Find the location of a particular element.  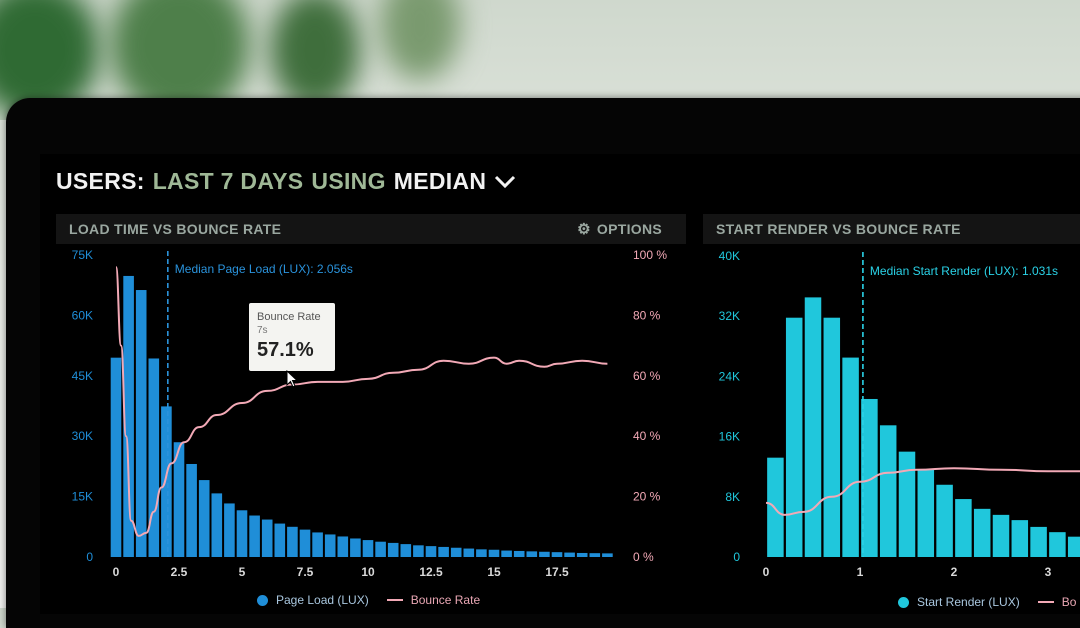

tooltip-value: 57.1% is located at coordinates (285, 350).